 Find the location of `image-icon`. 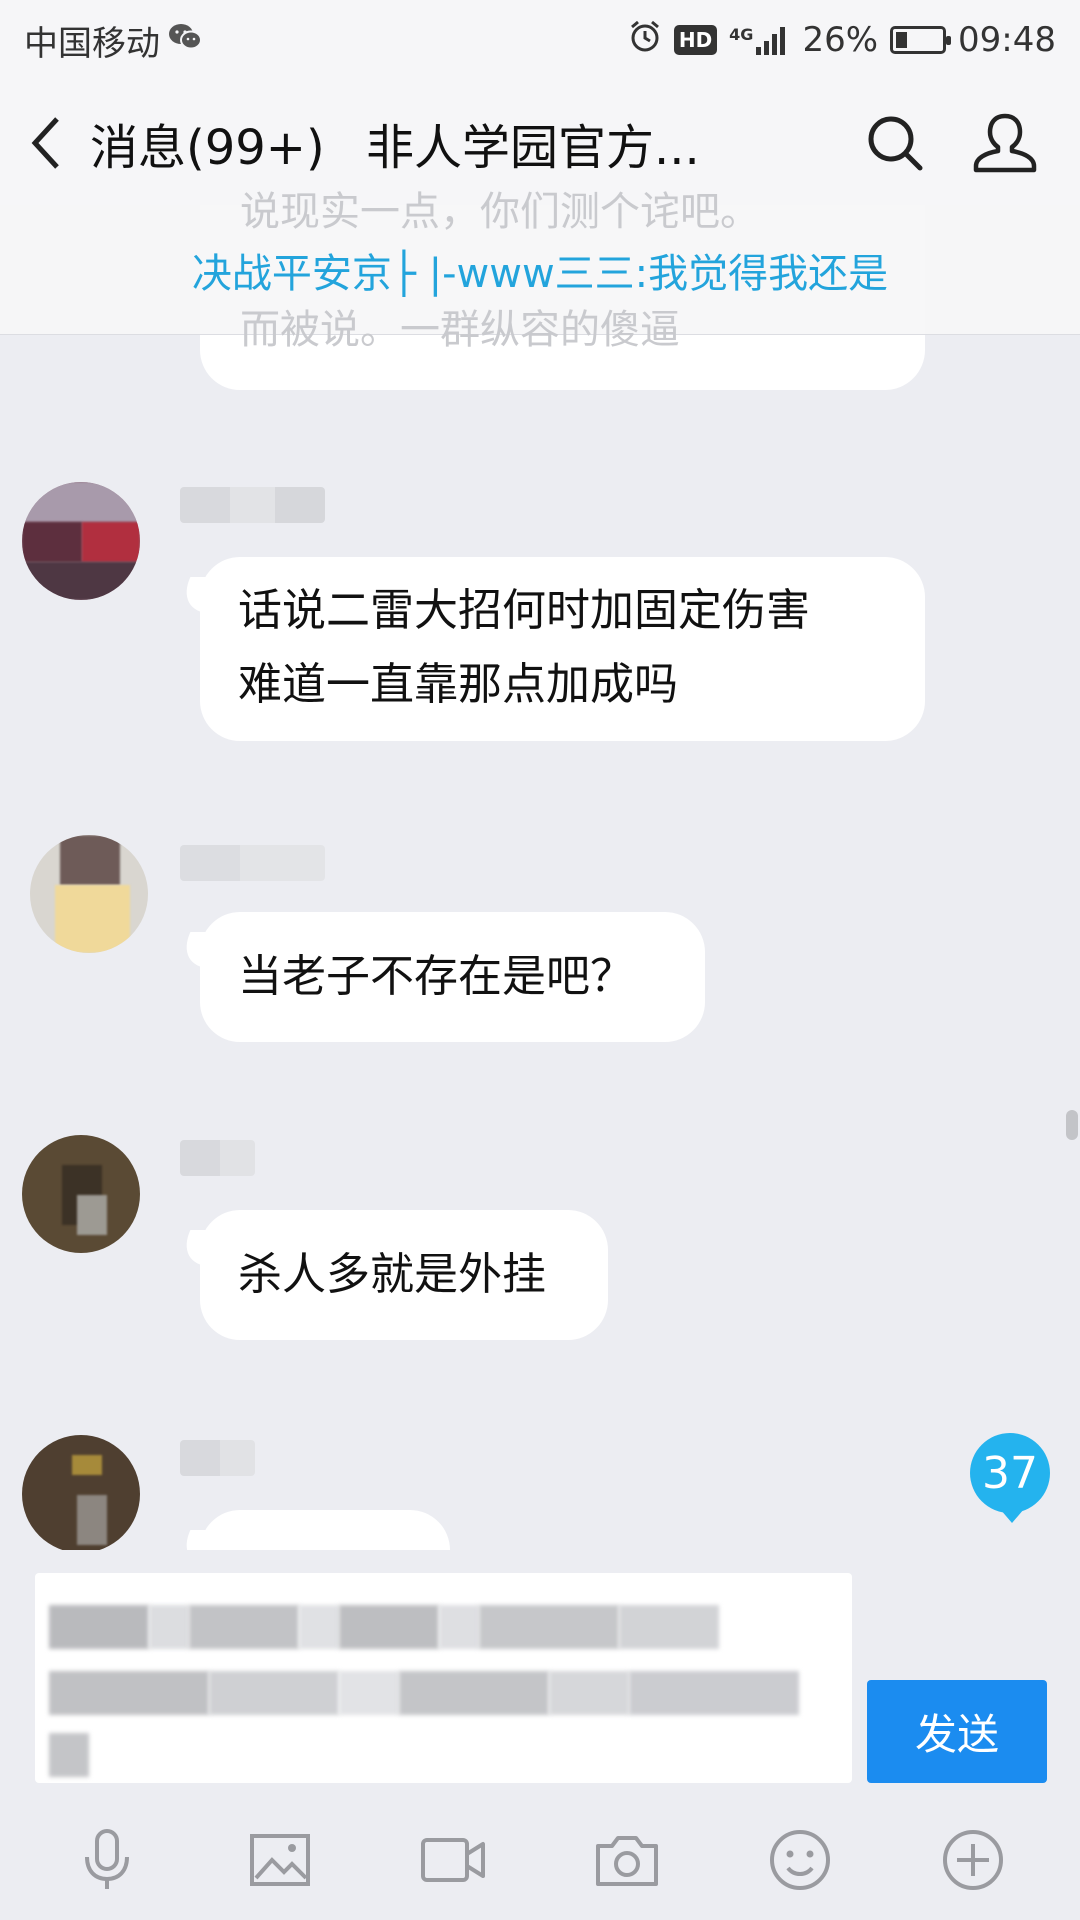

image-icon is located at coordinates (279, 1860).